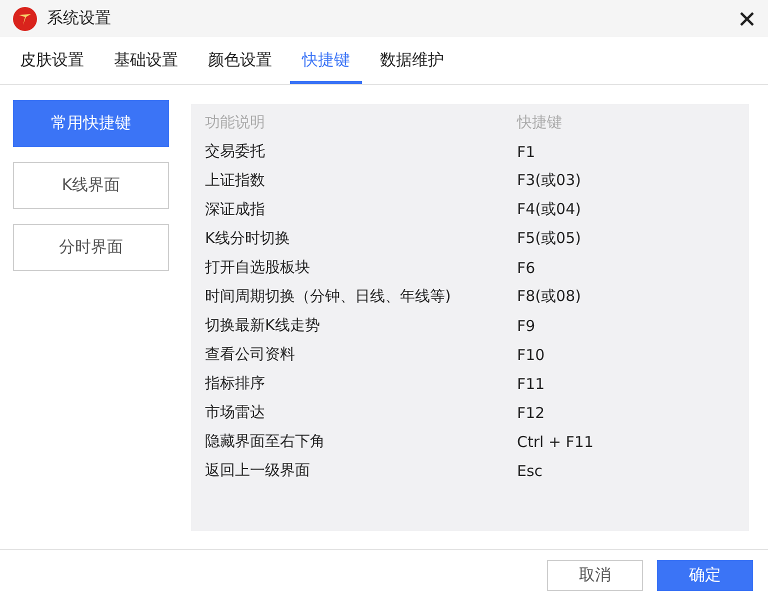  I want to click on table-cell: F8(或08), so click(549, 296).